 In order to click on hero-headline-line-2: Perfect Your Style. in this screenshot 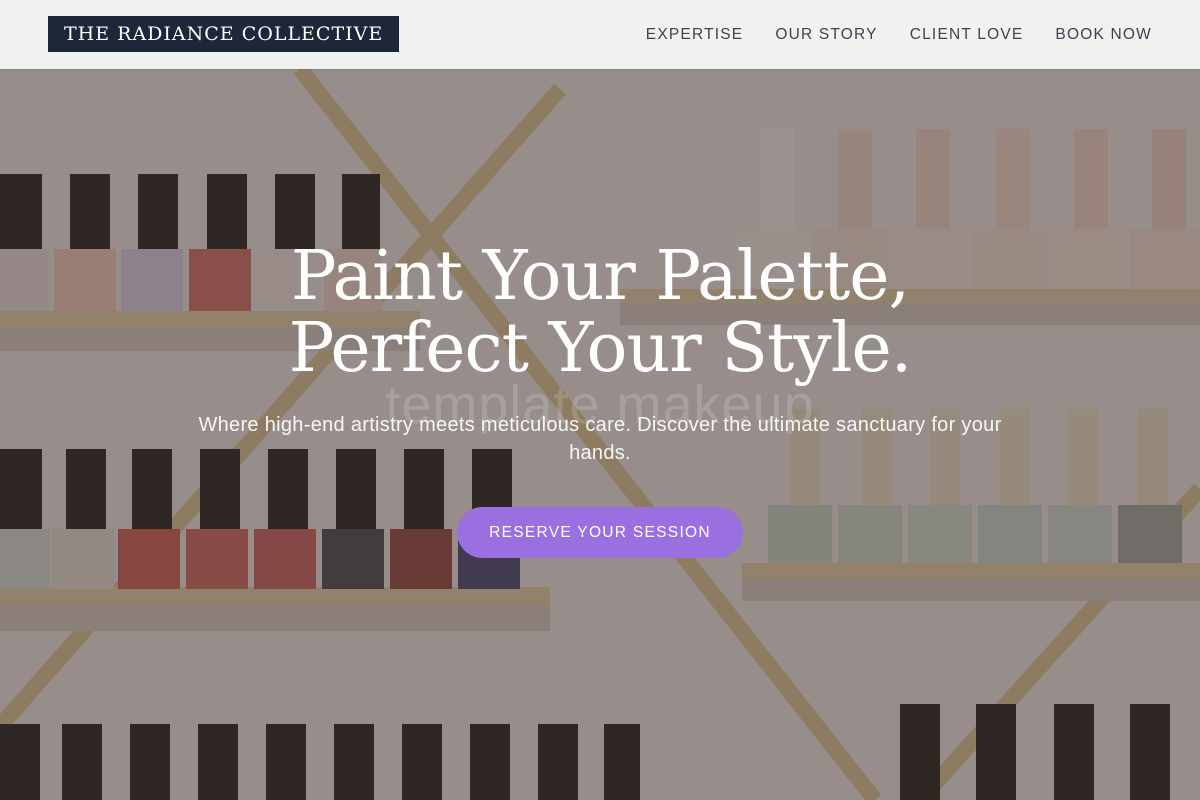, I will do `click(600, 348)`.